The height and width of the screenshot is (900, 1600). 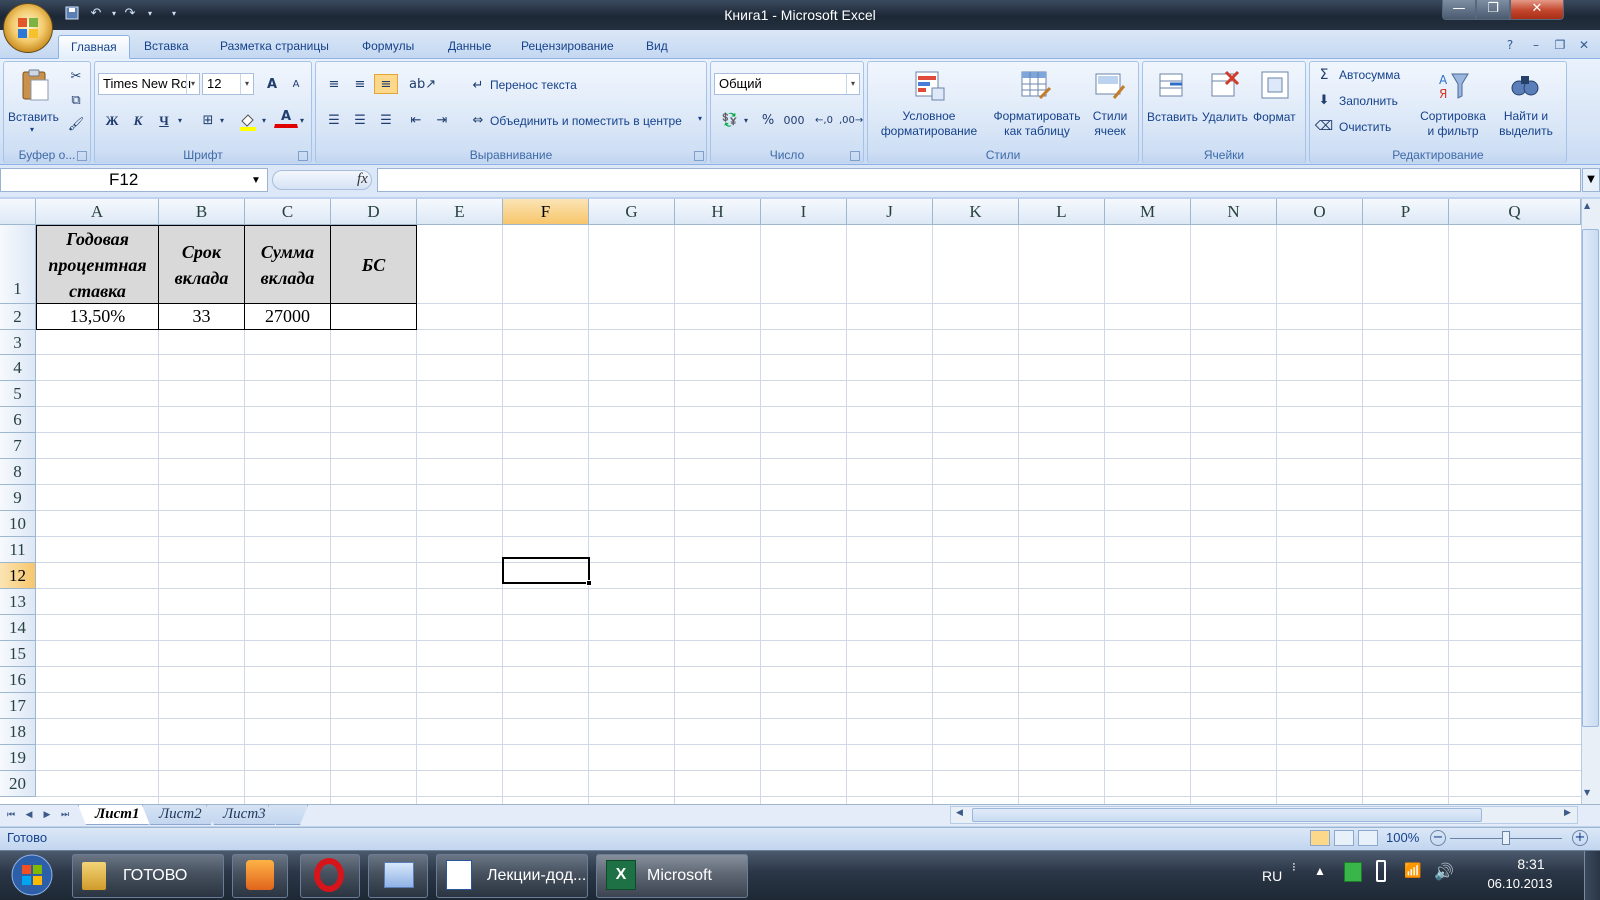 I want to click on help-icon: ?, so click(x=1510, y=45).